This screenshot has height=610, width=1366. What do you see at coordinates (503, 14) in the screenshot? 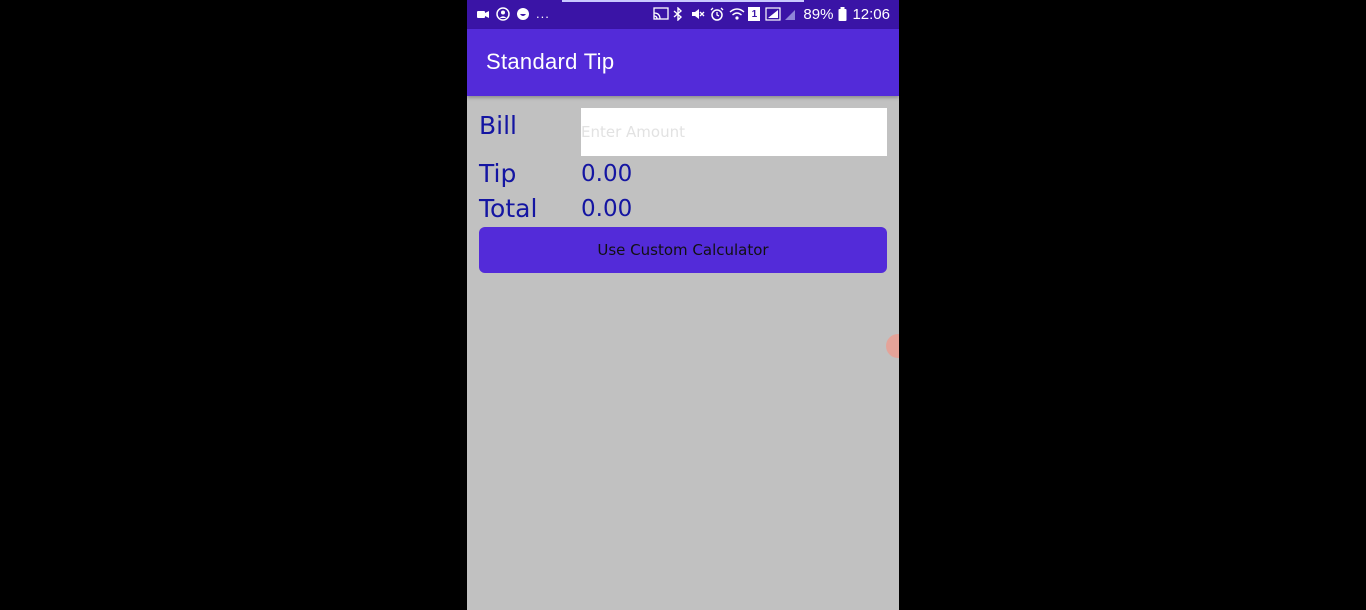
I see `account-icon` at bounding box center [503, 14].